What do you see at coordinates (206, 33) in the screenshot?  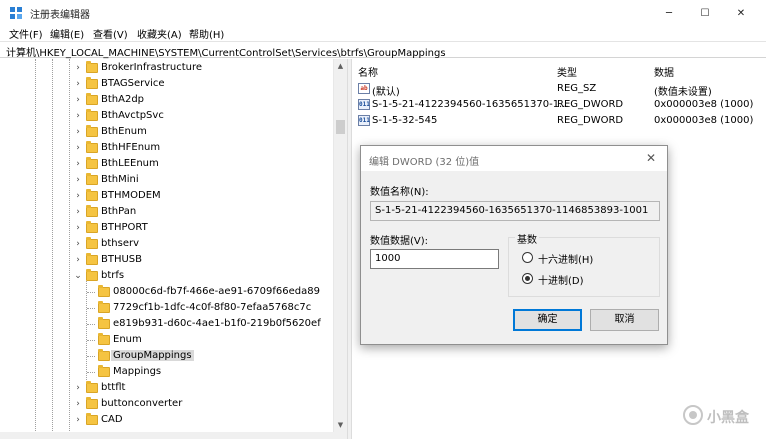 I see `menu-help: 帮助(H)` at bounding box center [206, 33].